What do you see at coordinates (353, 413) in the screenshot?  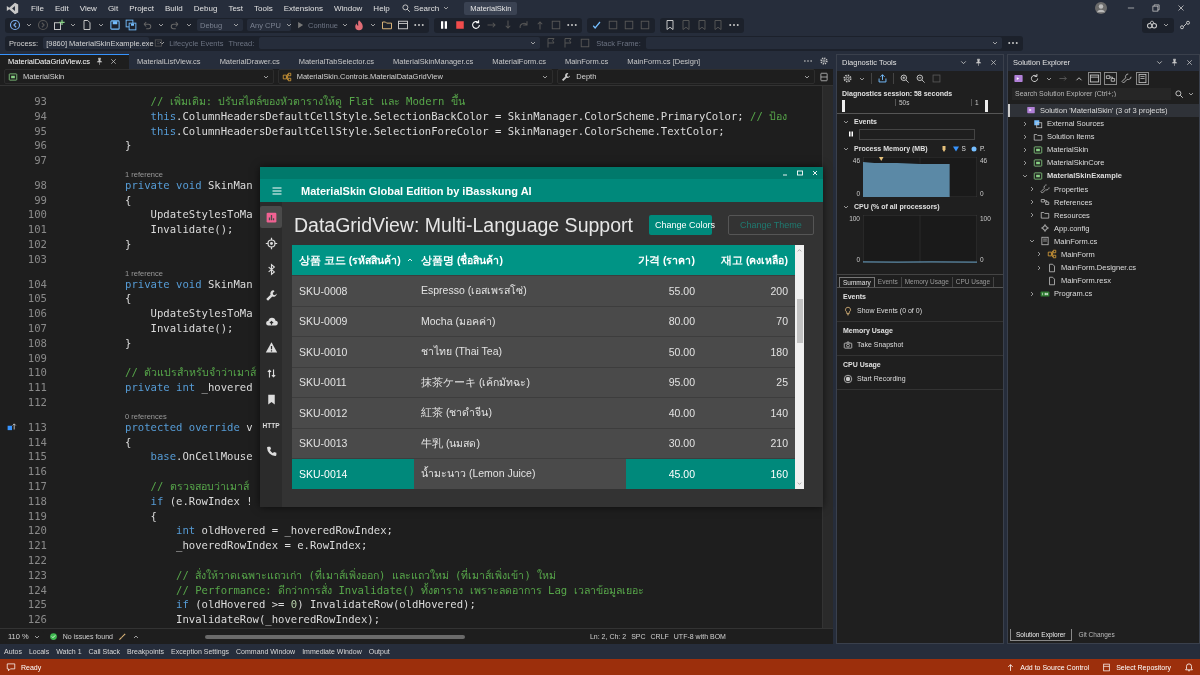 I see `table-cell: SKU-0012` at bounding box center [353, 413].